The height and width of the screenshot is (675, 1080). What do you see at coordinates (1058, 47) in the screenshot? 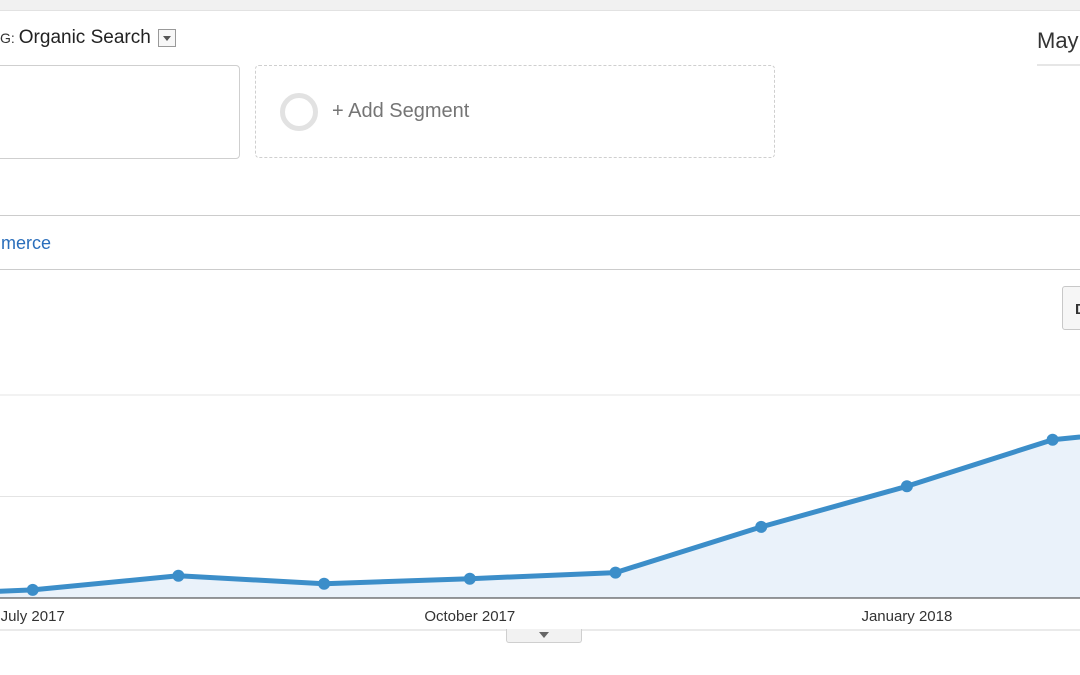
I see `date-range-picker: May` at bounding box center [1058, 47].